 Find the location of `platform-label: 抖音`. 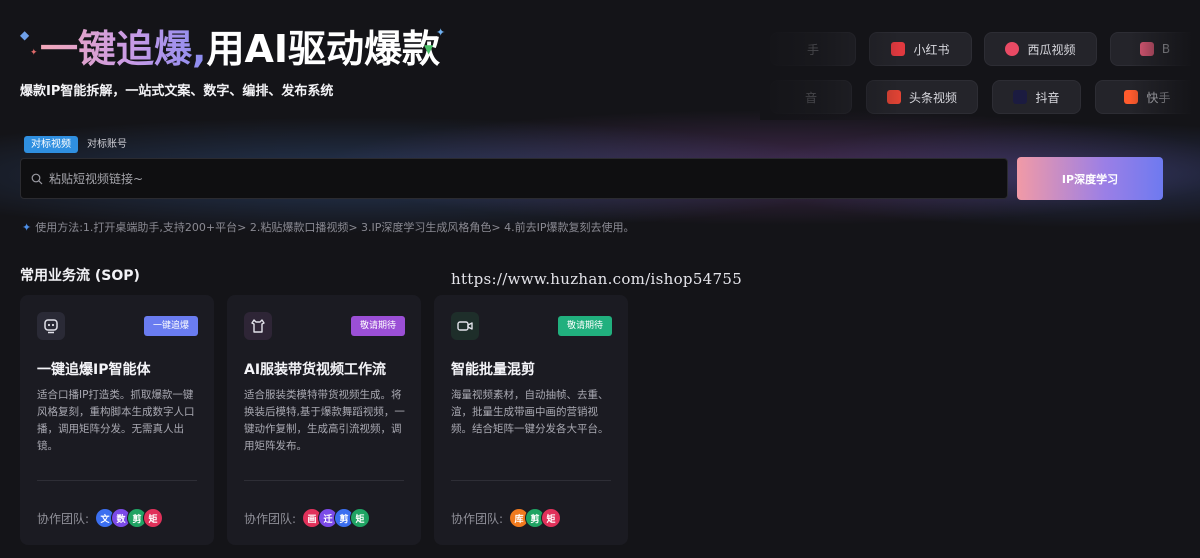

platform-label: 抖音 is located at coordinates (1047, 97).